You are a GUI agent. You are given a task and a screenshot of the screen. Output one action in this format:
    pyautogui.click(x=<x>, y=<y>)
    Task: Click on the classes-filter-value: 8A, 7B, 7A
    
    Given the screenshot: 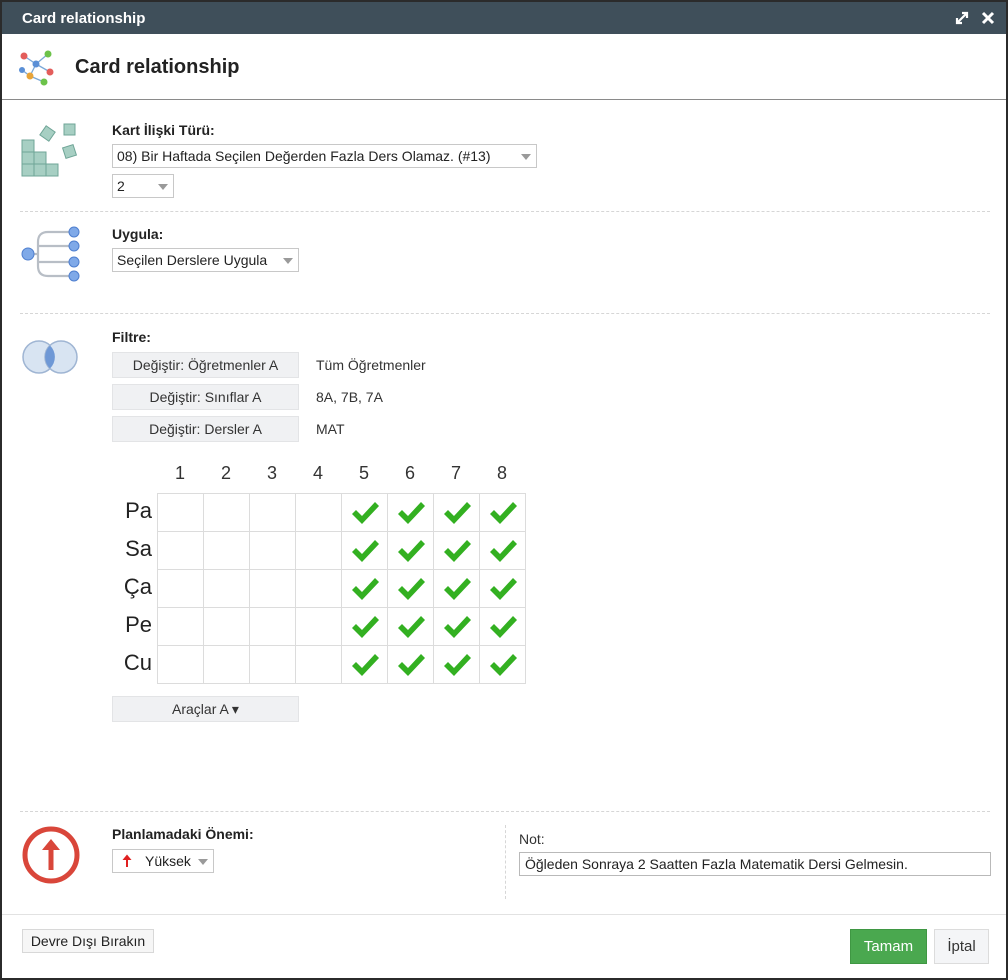 What is the action you would take?
    pyautogui.click(x=349, y=397)
    